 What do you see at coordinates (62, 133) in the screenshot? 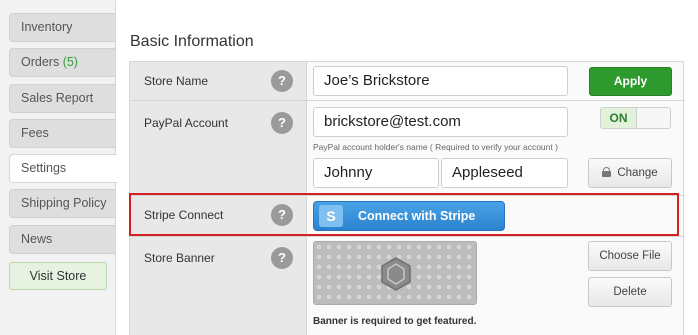
I see `sidebar-item-fees: Fees` at bounding box center [62, 133].